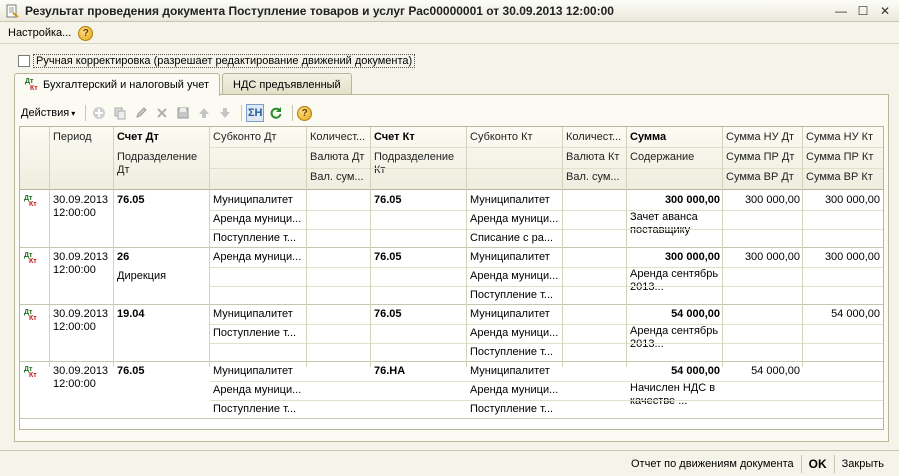  What do you see at coordinates (675, 157) in the screenshot?
I see `header-soderzhanie: Содержание` at bounding box center [675, 157].